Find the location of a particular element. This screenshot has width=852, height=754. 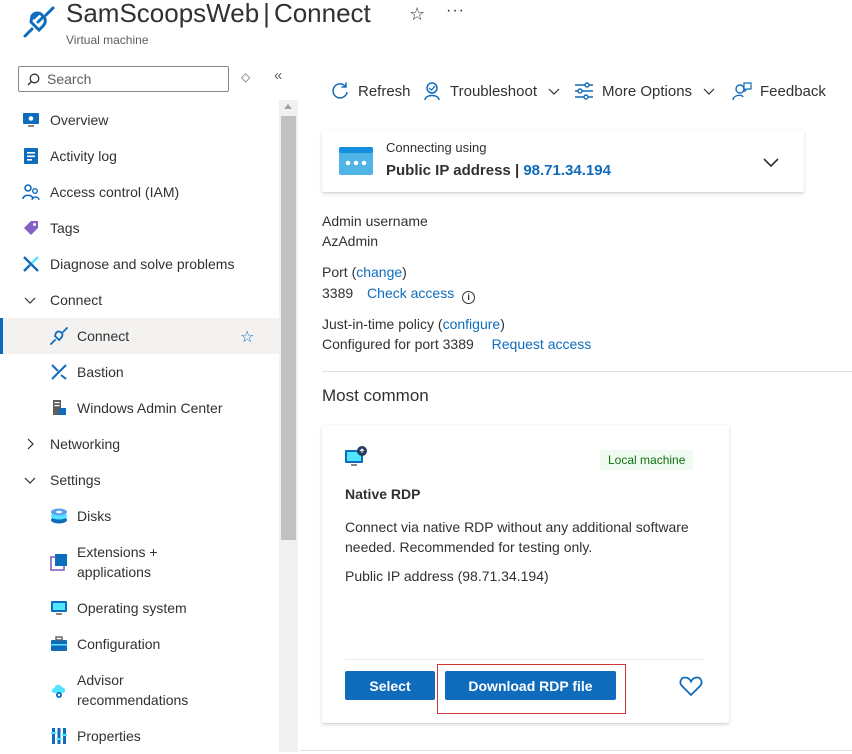

sidebar-group-connect: Connect is located at coordinates (139, 300).